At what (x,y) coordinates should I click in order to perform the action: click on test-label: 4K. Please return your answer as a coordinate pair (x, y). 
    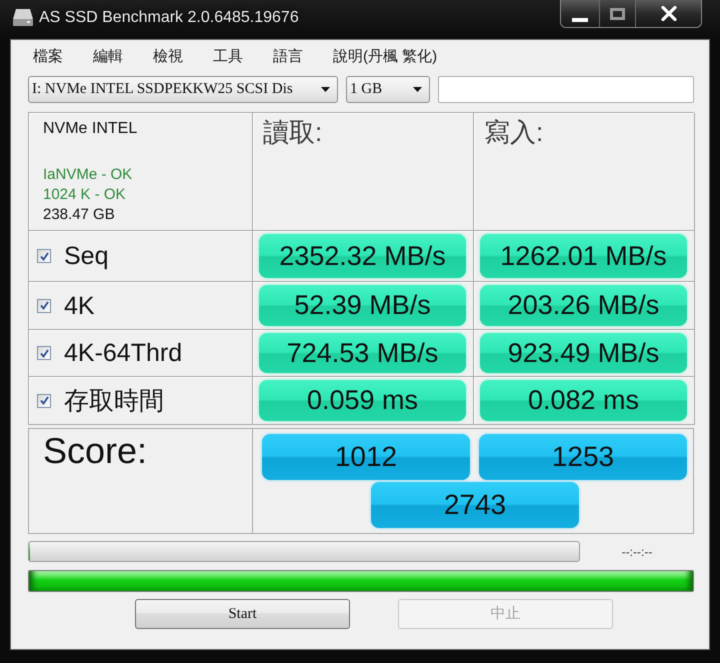
    Looking at the image, I should click on (79, 305).